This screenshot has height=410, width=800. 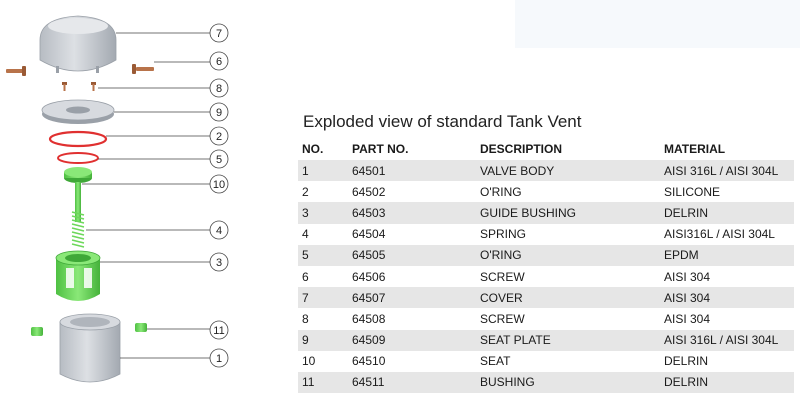 What do you see at coordinates (412, 340) in the screenshot?
I see `cell-part-no: 64509` at bounding box center [412, 340].